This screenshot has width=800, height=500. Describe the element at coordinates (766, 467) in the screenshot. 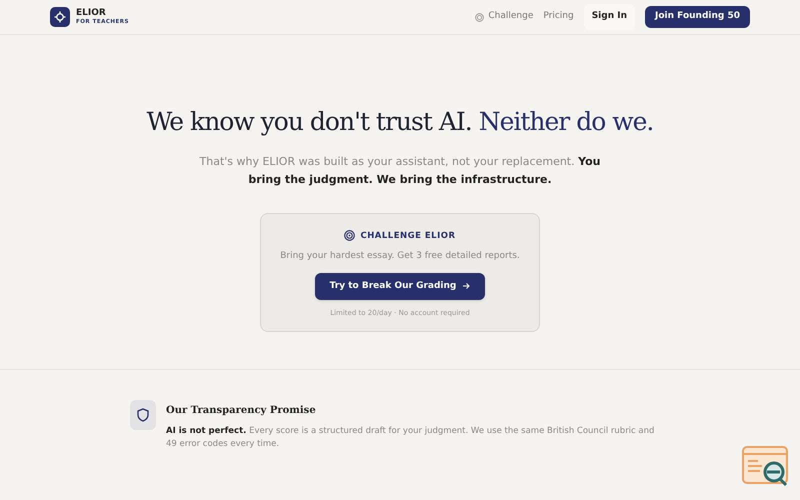

I see `search-document-icon` at that location.